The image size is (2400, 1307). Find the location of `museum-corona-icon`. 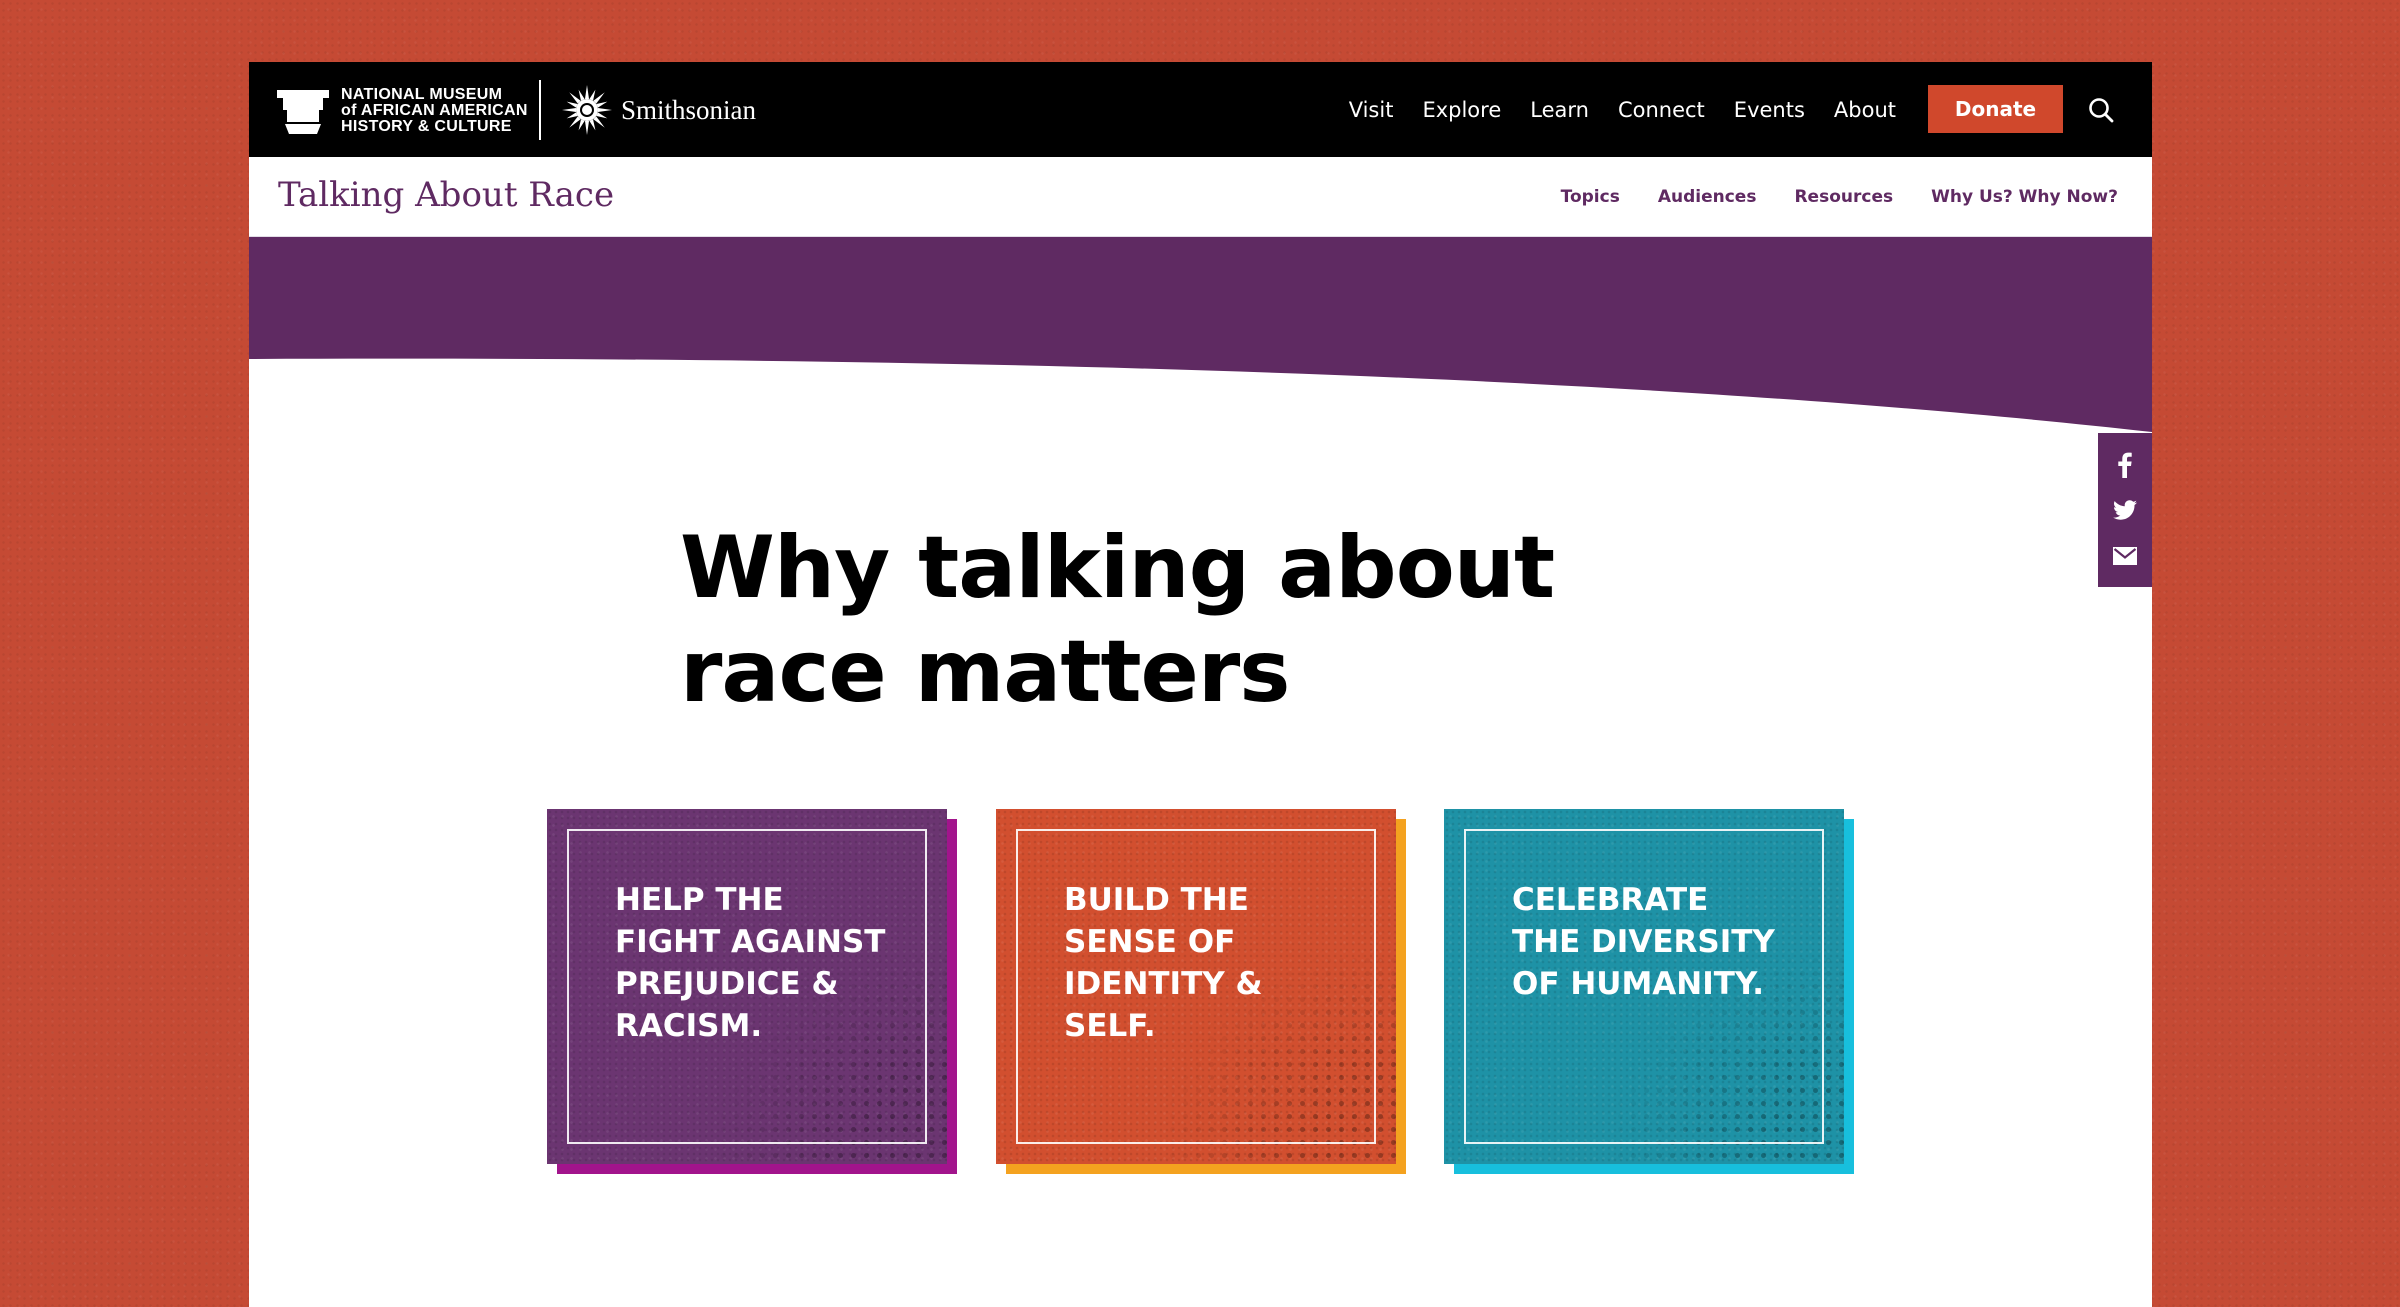

museum-corona-icon is located at coordinates (303, 112).